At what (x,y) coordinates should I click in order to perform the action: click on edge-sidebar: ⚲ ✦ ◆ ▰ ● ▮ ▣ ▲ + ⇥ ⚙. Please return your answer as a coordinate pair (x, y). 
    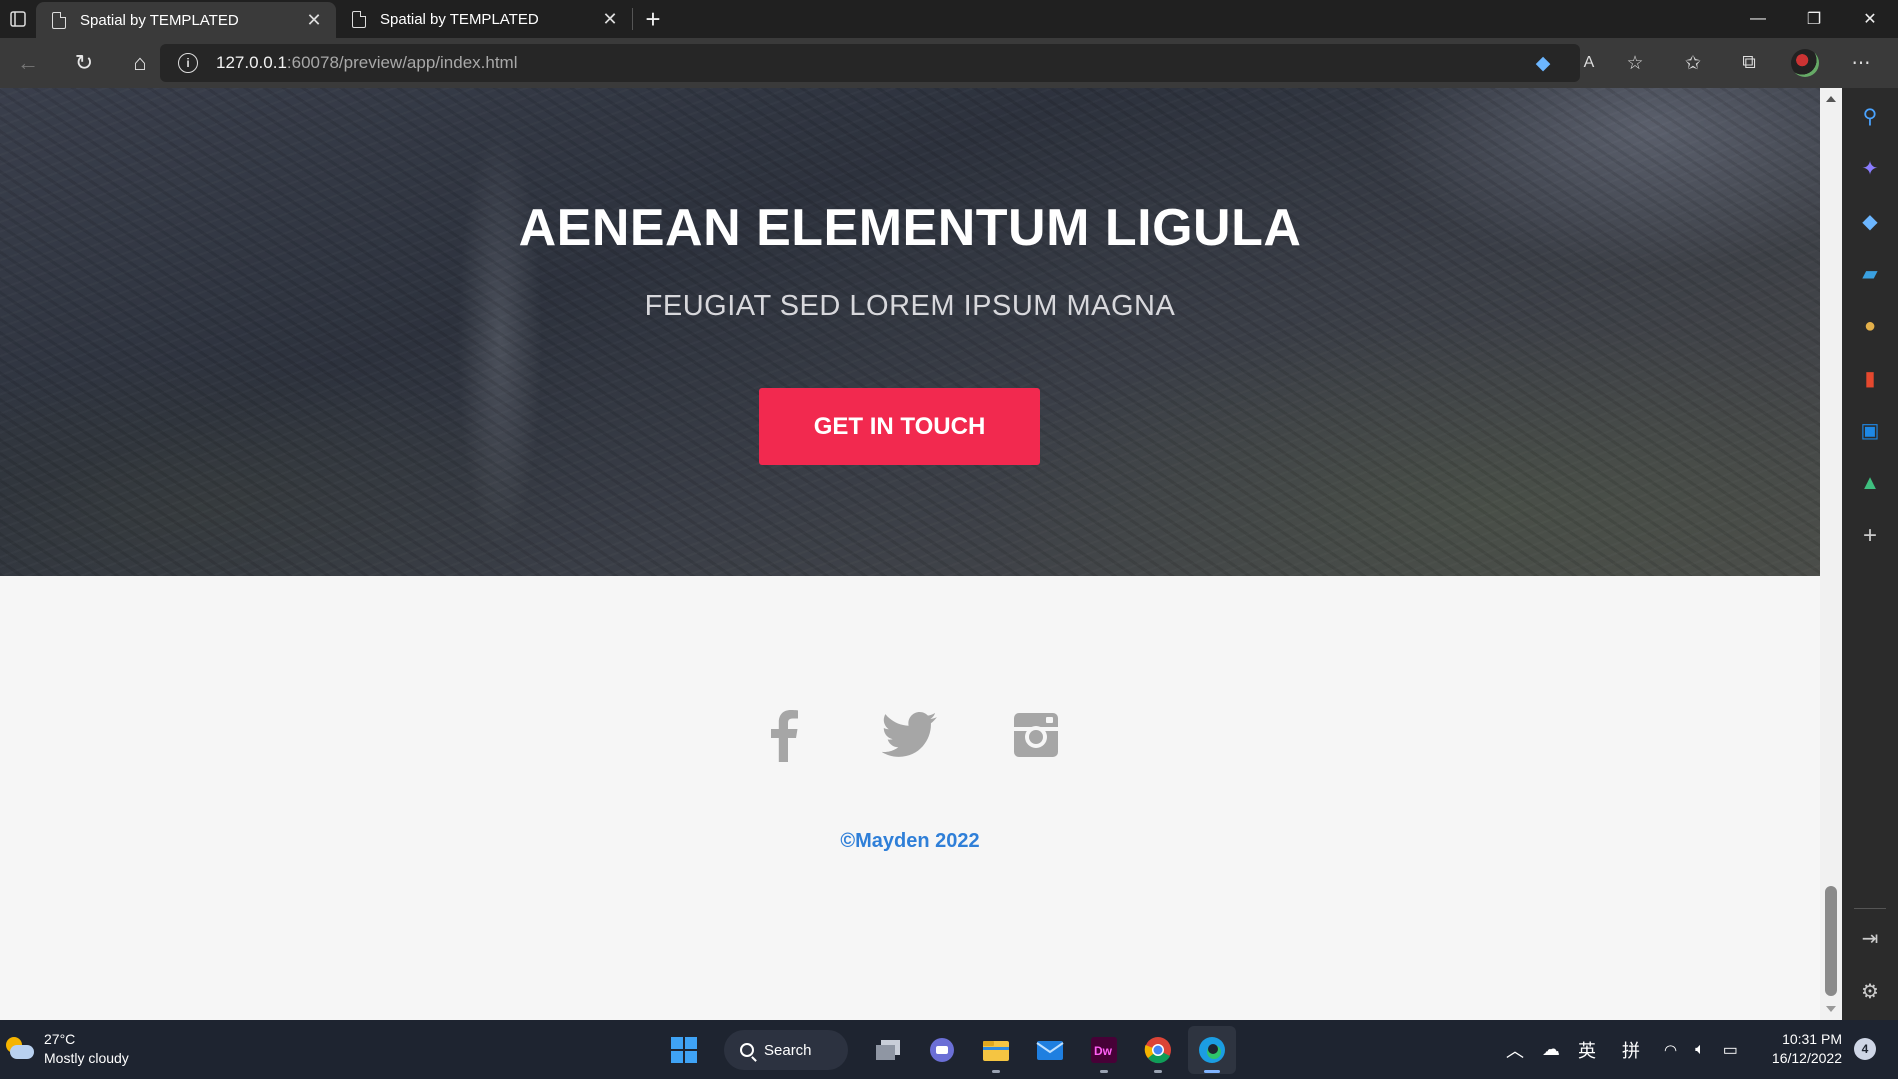
    Looking at the image, I should click on (1870, 554).